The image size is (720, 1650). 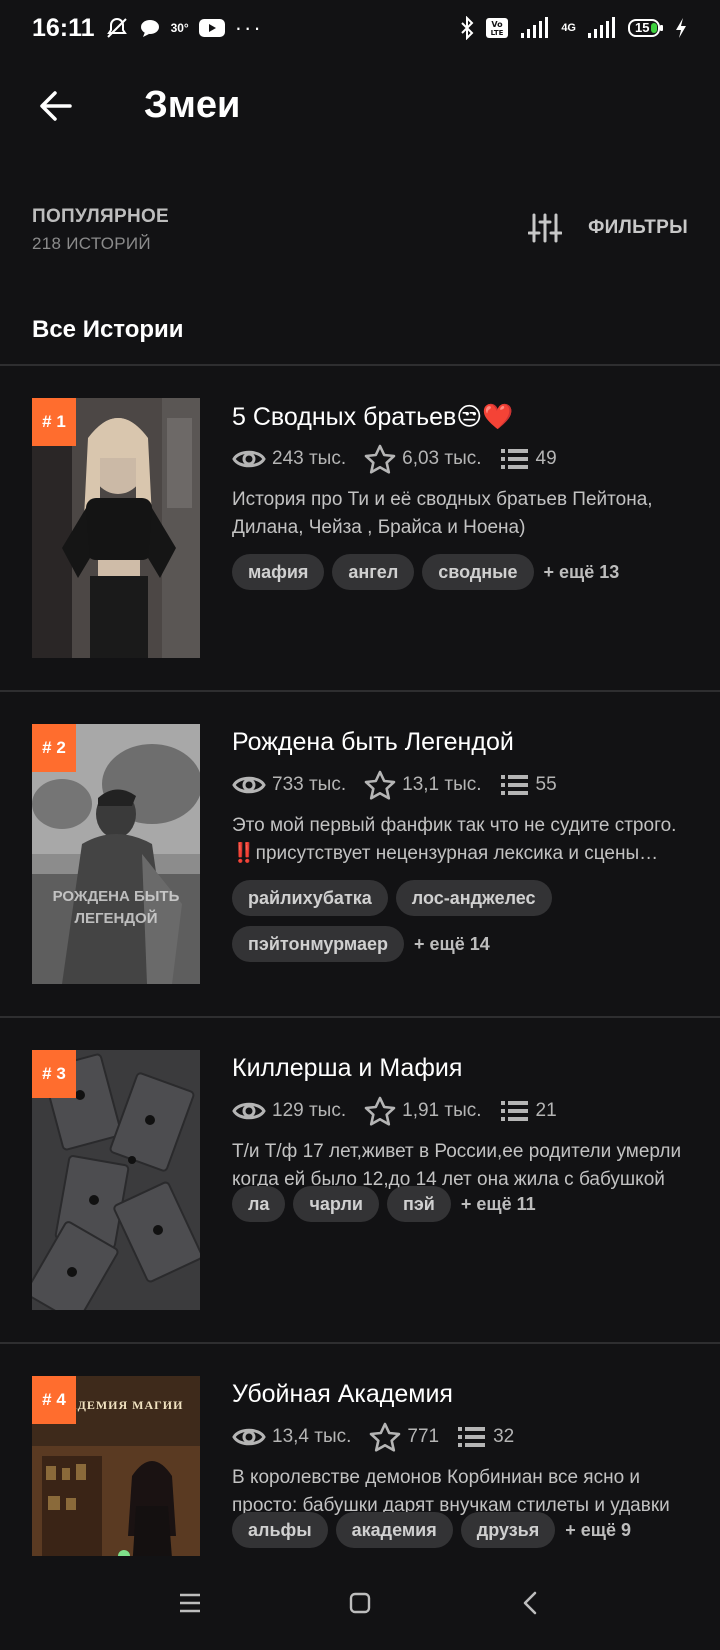 What do you see at coordinates (336, 1204) in the screenshot?
I see `tag-chip: чарли` at bounding box center [336, 1204].